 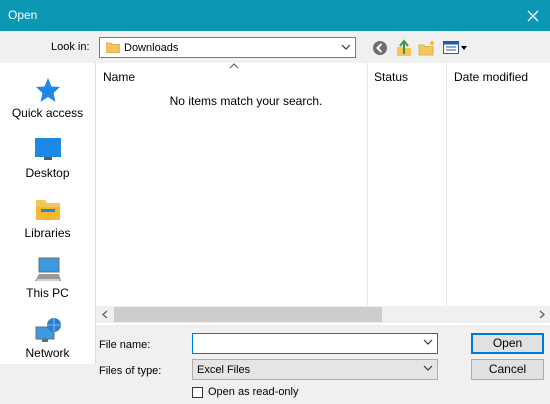 I want to click on libraries-icon, so click(x=48, y=210).